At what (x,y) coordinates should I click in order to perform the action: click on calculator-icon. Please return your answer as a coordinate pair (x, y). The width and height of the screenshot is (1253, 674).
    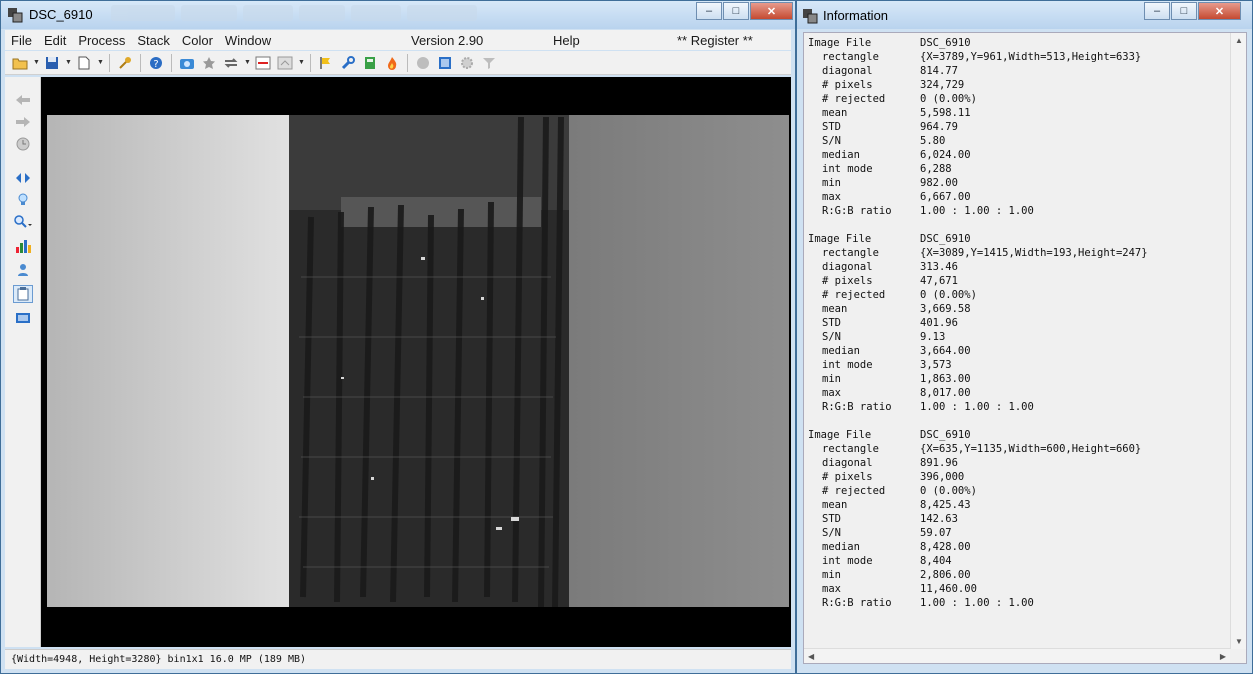
    Looking at the image, I should click on (370, 63).